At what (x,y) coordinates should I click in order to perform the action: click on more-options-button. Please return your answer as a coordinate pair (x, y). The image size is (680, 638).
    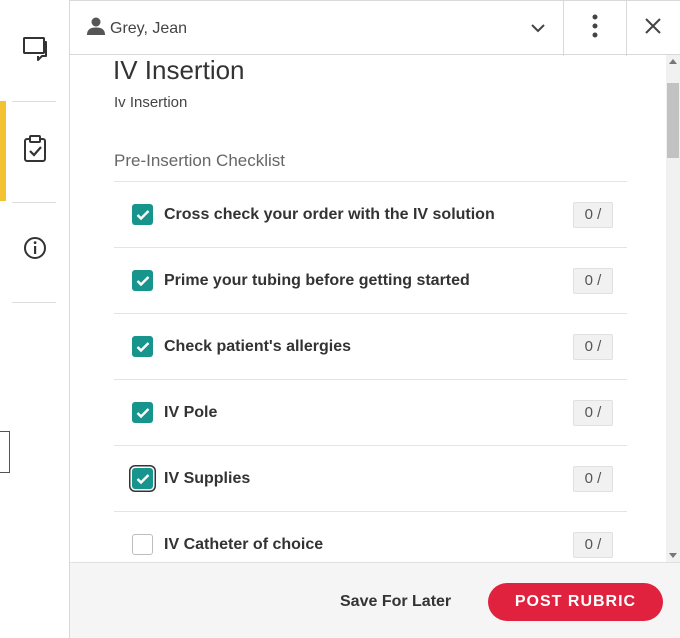
    Looking at the image, I should click on (595, 28).